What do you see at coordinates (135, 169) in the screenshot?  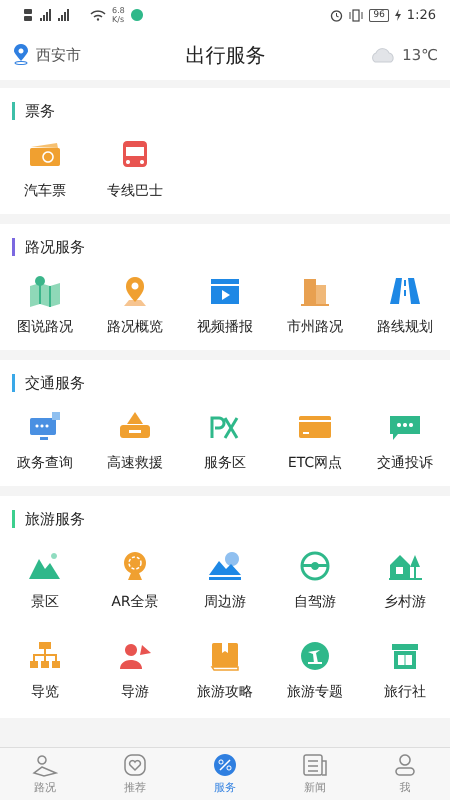 I see `service-item: 专线巴士` at bounding box center [135, 169].